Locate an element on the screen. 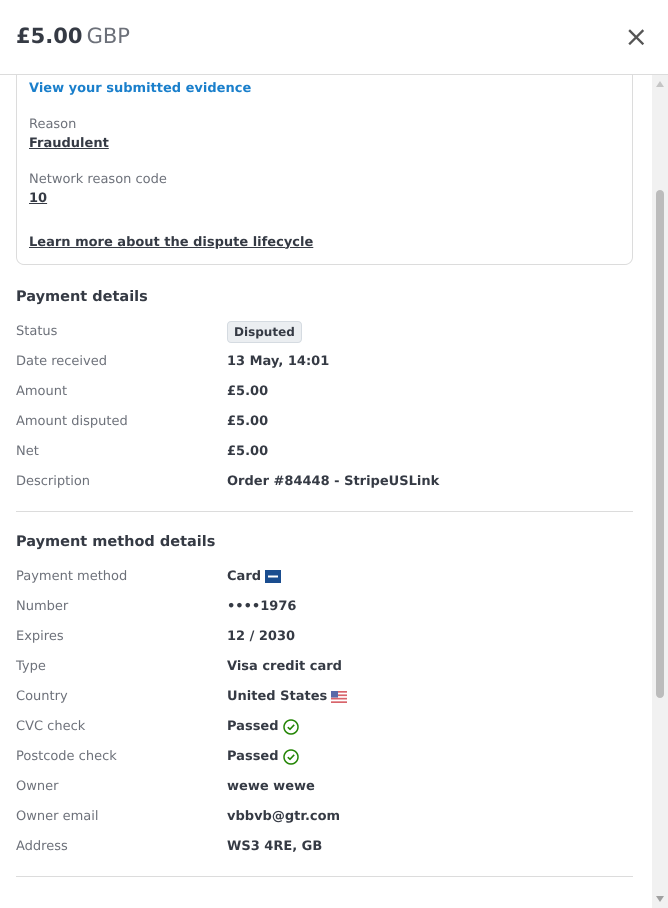 This screenshot has height=908, width=668. scrollbar is located at coordinates (660, 491).